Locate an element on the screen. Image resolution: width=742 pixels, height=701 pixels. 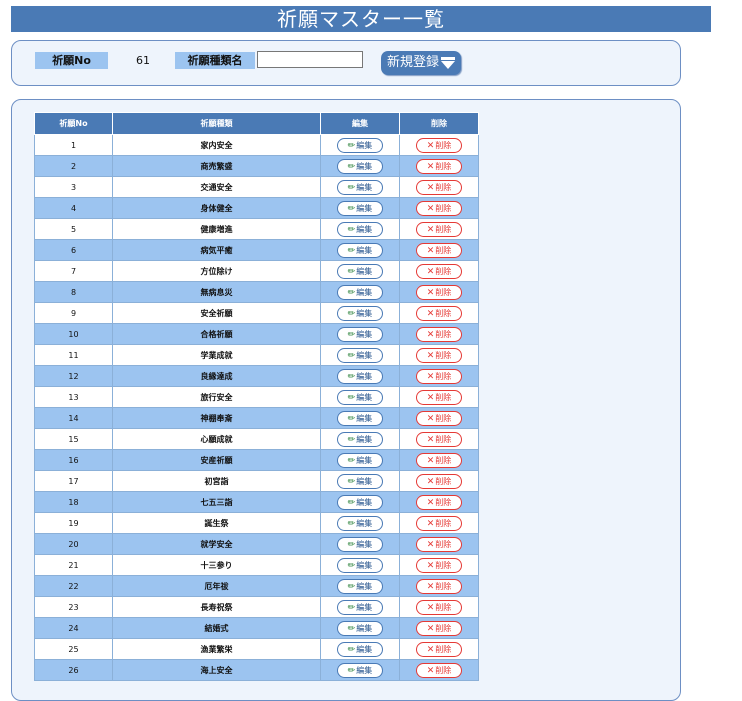
table-row: 19 誕生祭 ✏編集 ✕削除 is located at coordinates (256, 523).